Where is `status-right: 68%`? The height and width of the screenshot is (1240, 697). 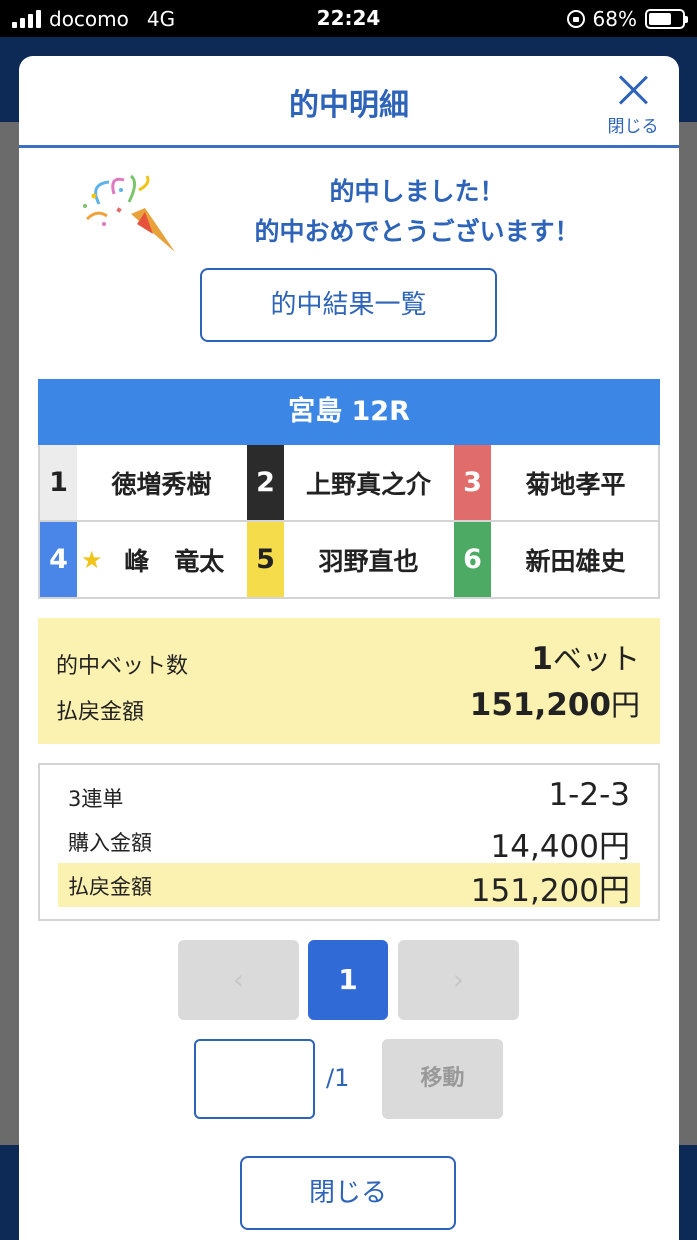 status-right: 68% is located at coordinates (627, 19).